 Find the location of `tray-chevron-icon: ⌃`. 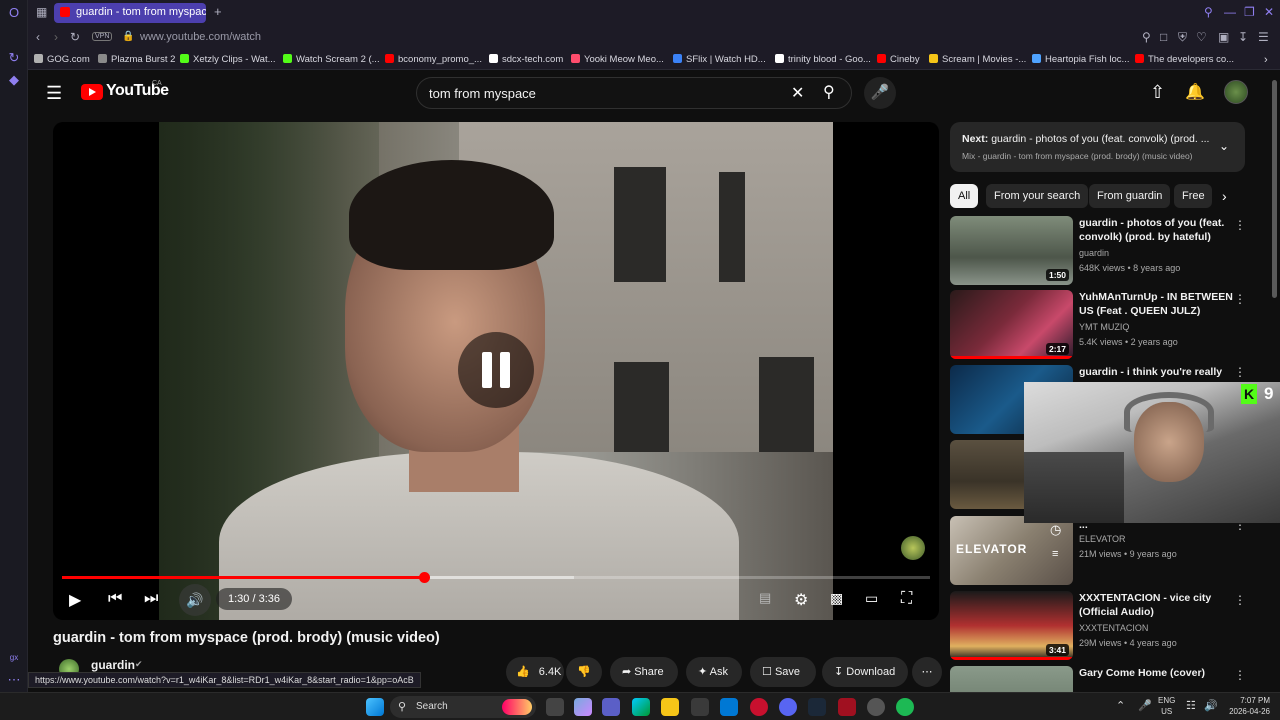

tray-chevron-icon: ⌃ is located at coordinates (1120, 705).